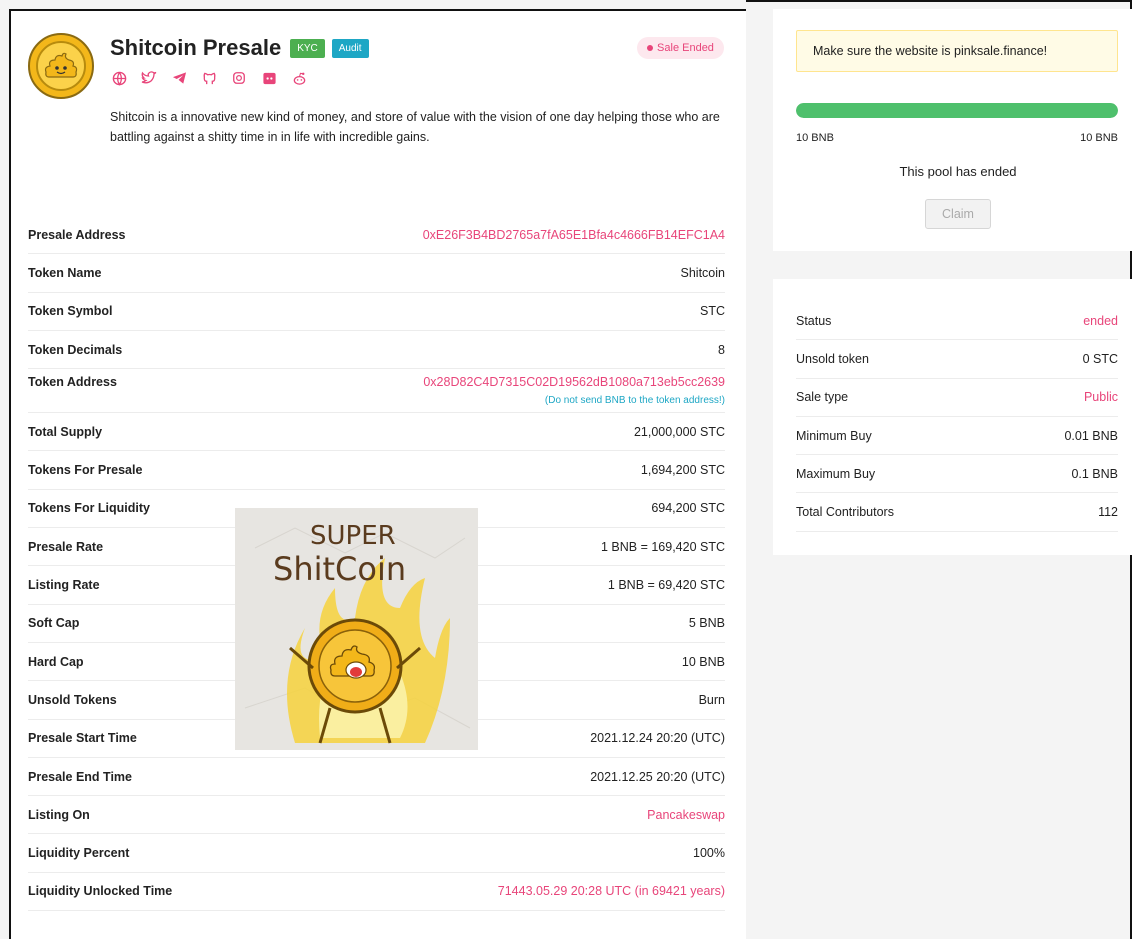 The height and width of the screenshot is (939, 1132). What do you see at coordinates (65, 431) in the screenshot?
I see `row-label: Total Supply` at bounding box center [65, 431].